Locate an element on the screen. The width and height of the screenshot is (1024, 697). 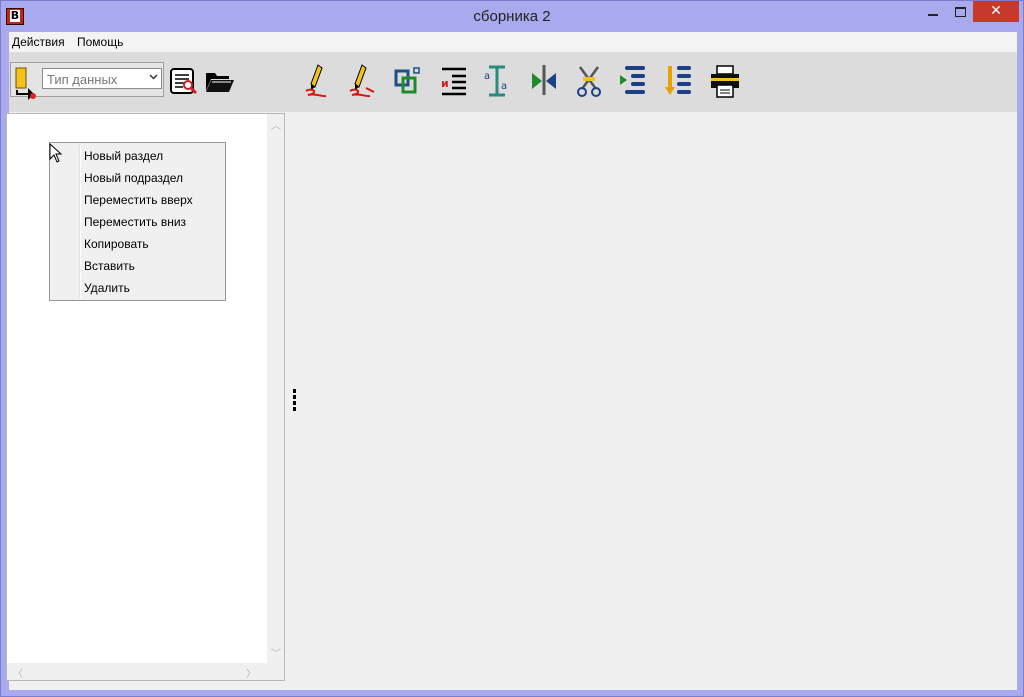
minimize-icon is located at coordinates (933, 15).